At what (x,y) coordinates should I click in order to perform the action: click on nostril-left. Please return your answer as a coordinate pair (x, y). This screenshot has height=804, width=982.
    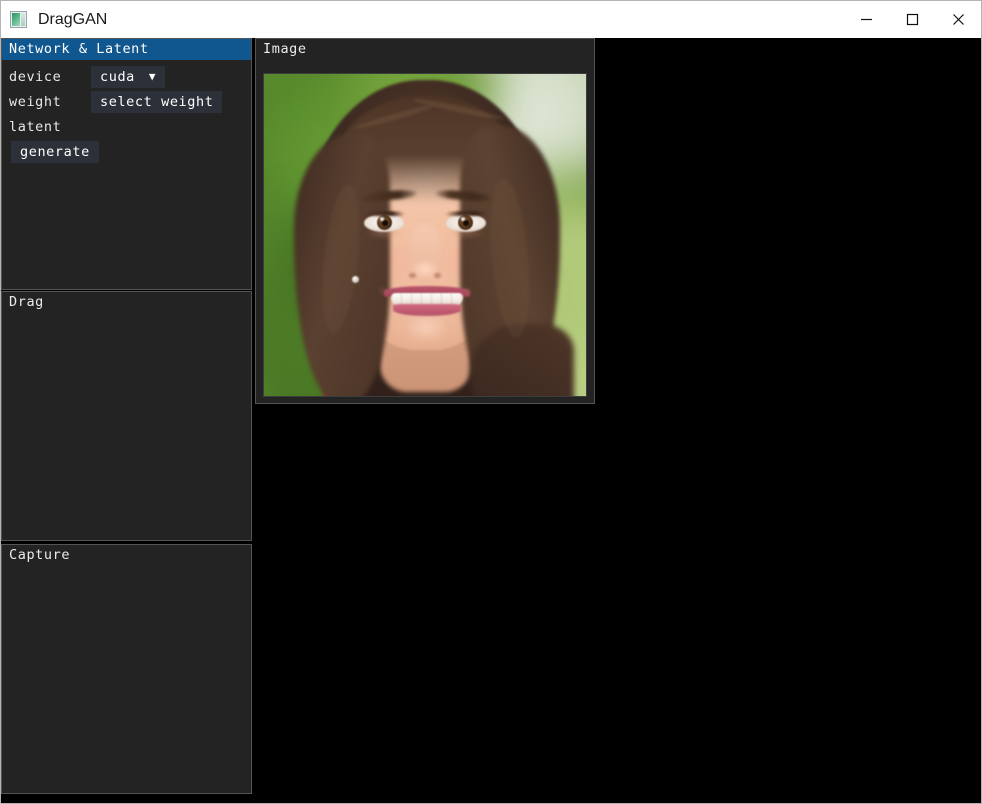
    Looking at the image, I should click on (412, 275).